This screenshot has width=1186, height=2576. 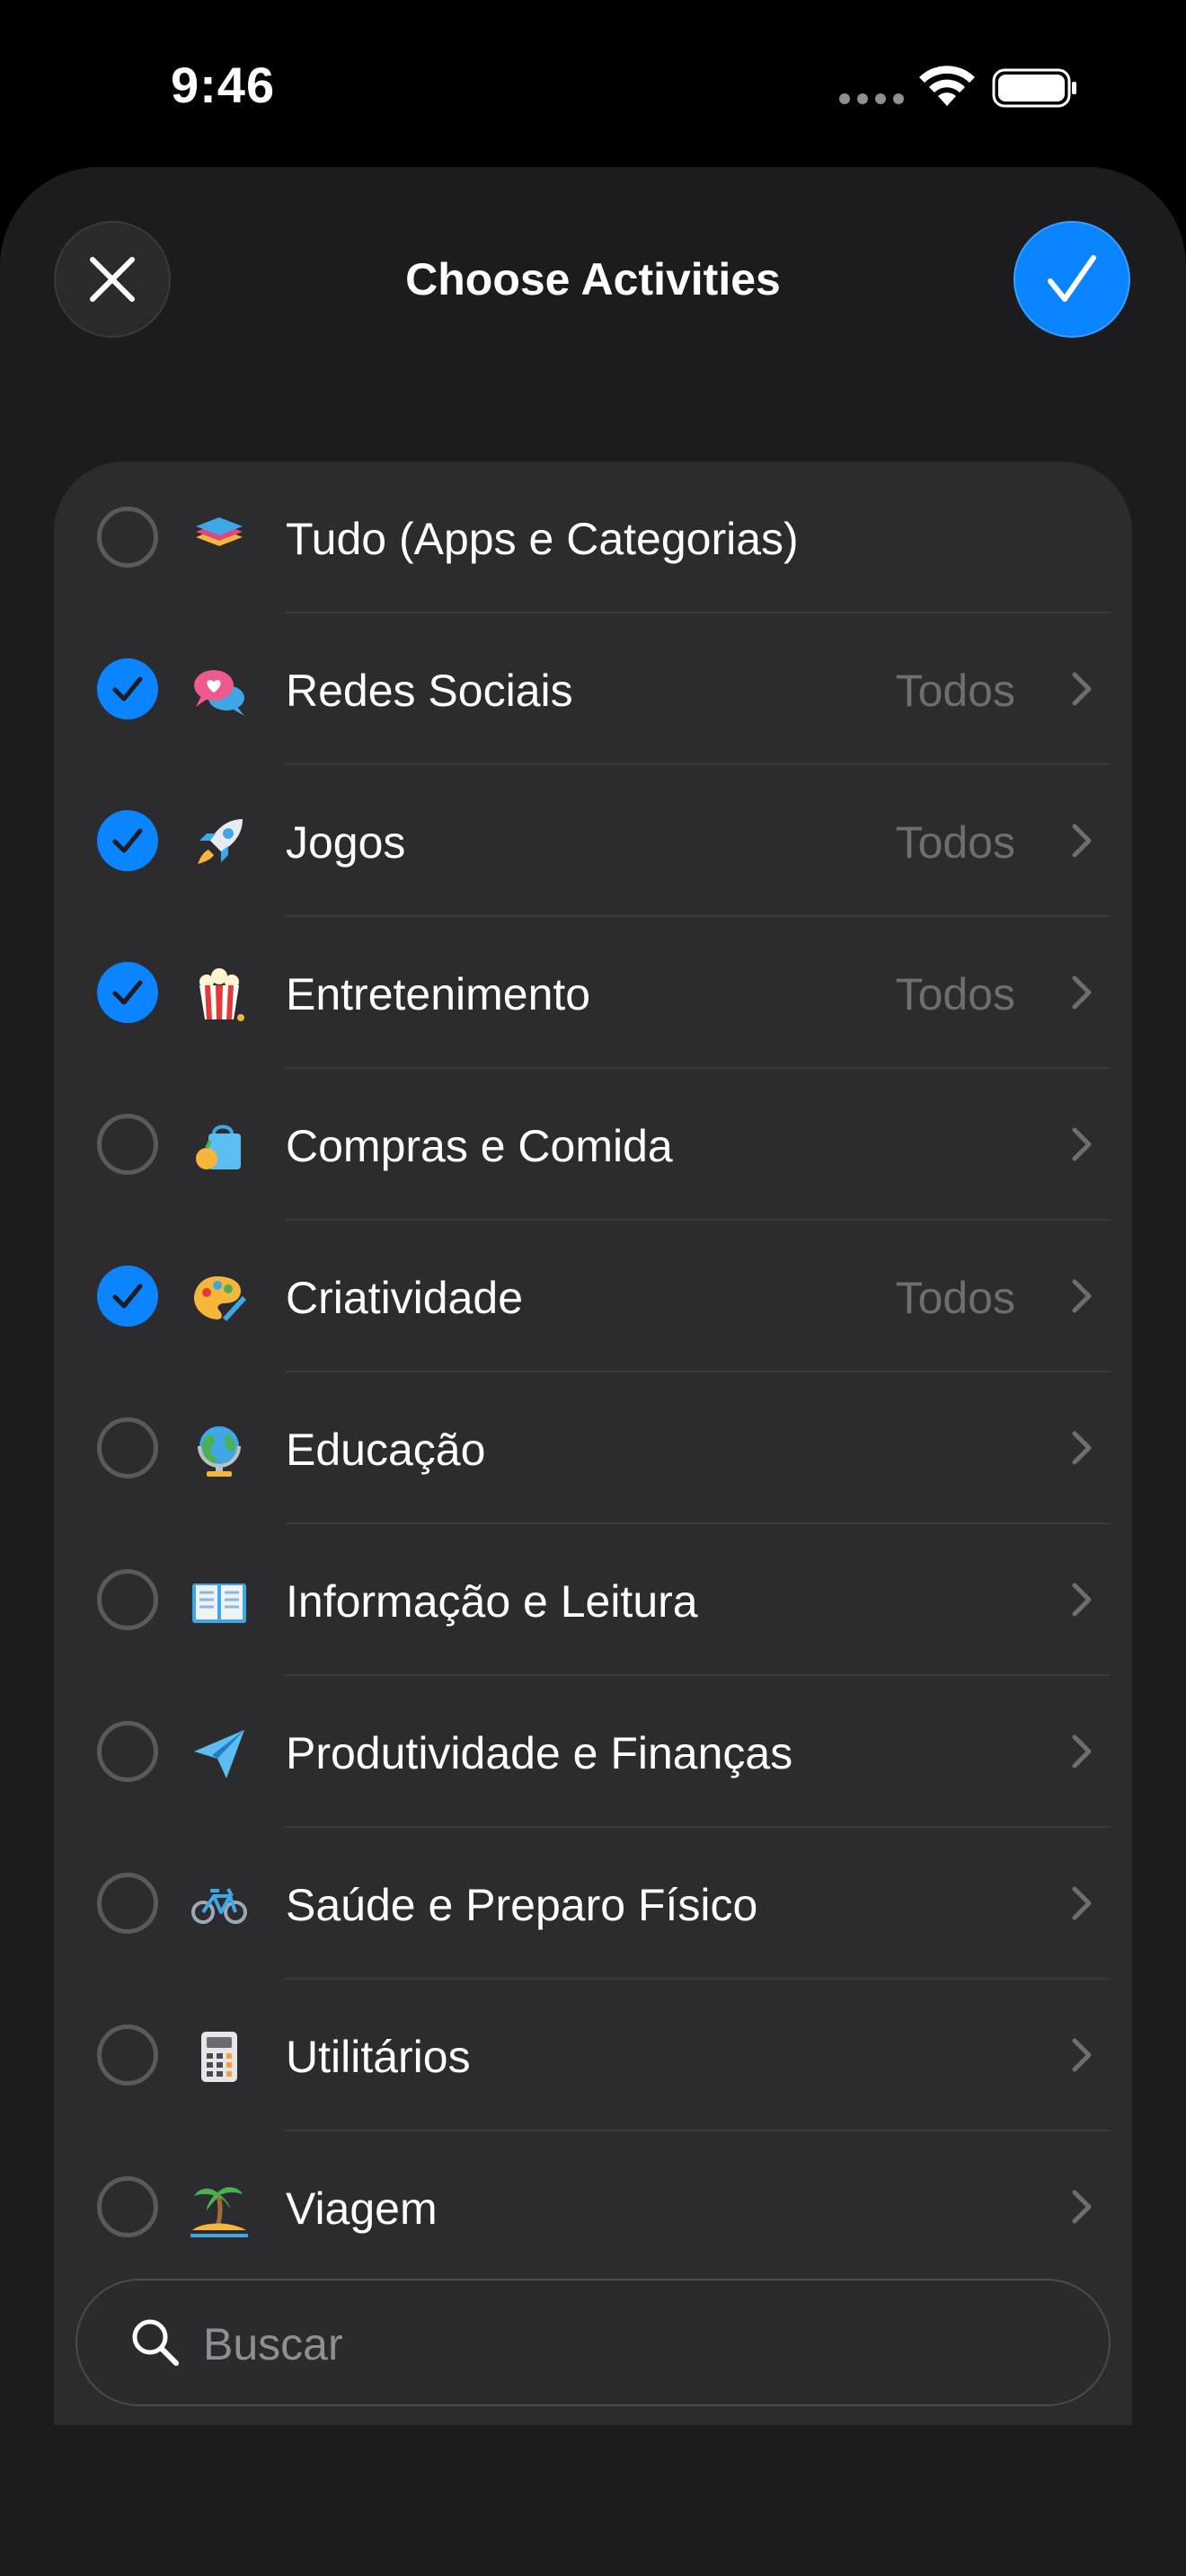 What do you see at coordinates (438, 994) in the screenshot?
I see `activity-label: Entretenimento` at bounding box center [438, 994].